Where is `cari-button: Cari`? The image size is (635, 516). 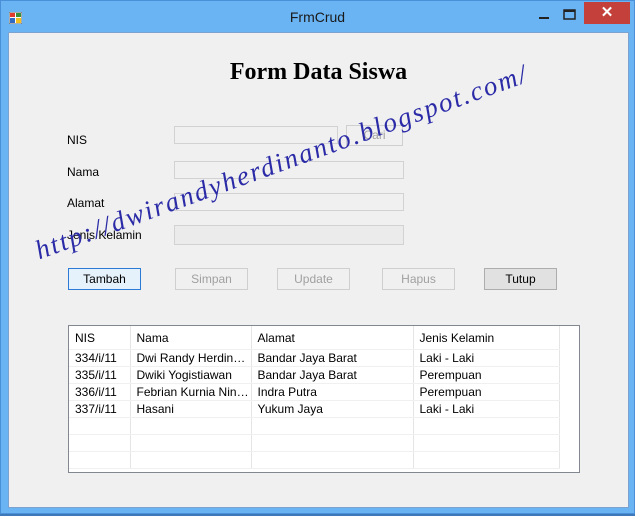
cari-button: Cari is located at coordinates (374, 135).